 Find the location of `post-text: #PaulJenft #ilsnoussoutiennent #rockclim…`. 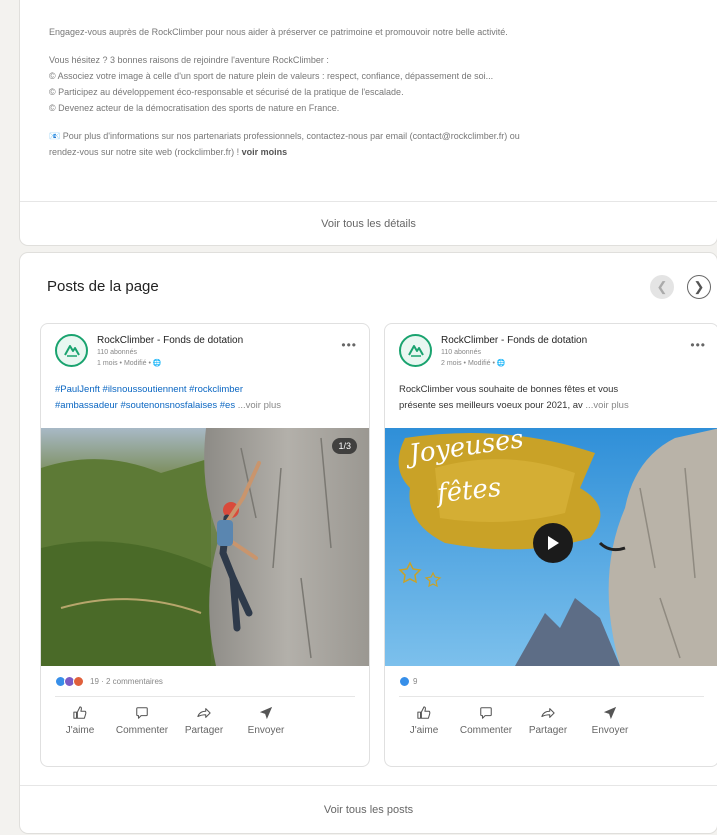

post-text: #PaulJenft #ilsnoussoutiennent #rockclim… is located at coordinates (206, 398).